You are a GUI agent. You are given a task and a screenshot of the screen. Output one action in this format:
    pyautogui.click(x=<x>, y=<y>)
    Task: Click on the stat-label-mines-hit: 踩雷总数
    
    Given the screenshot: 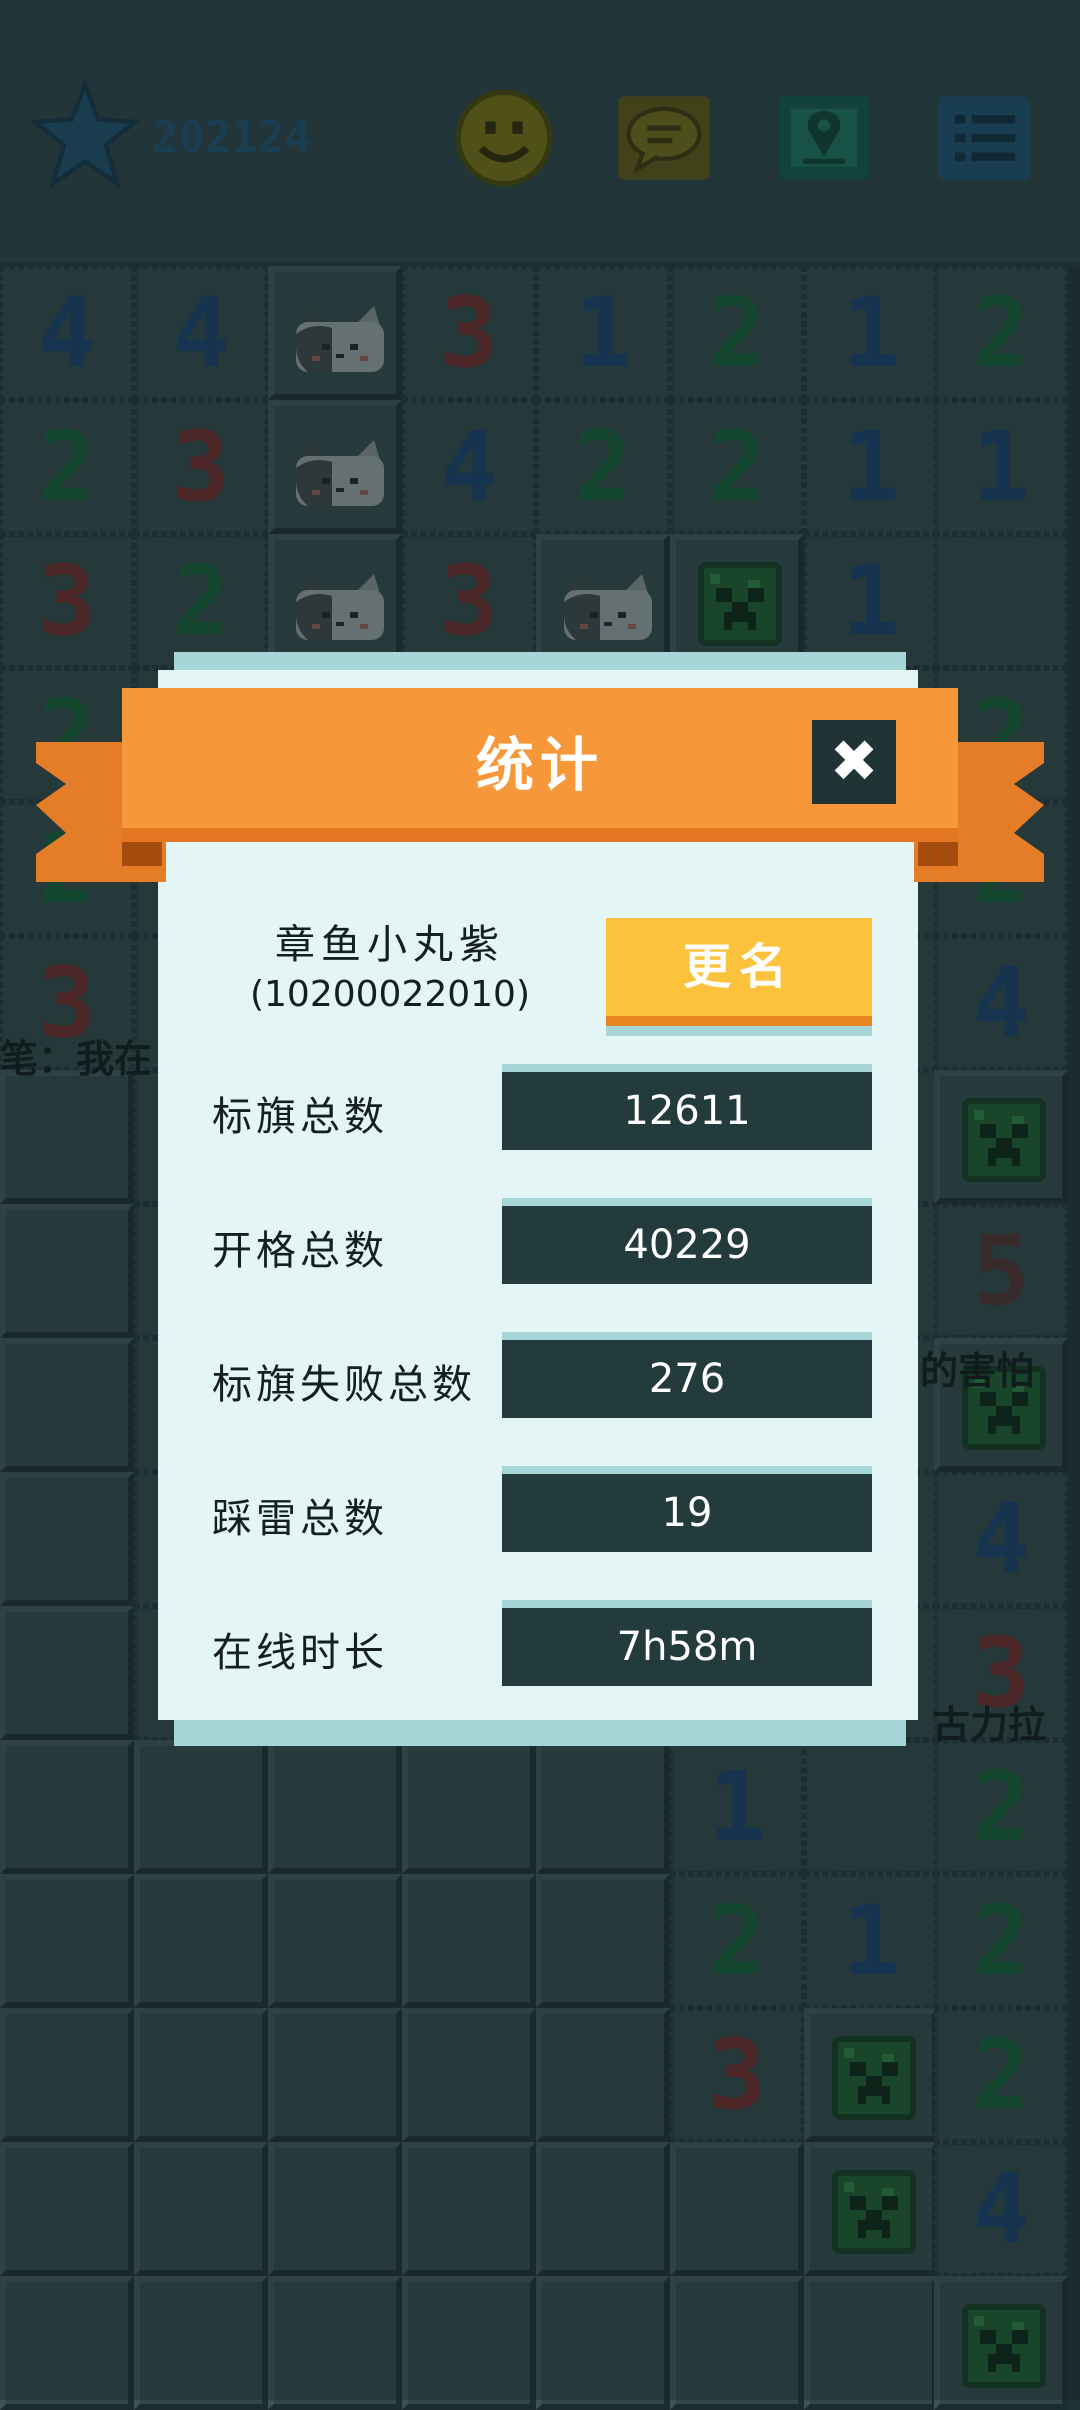 What is the action you would take?
    pyautogui.click(x=300, y=1519)
    